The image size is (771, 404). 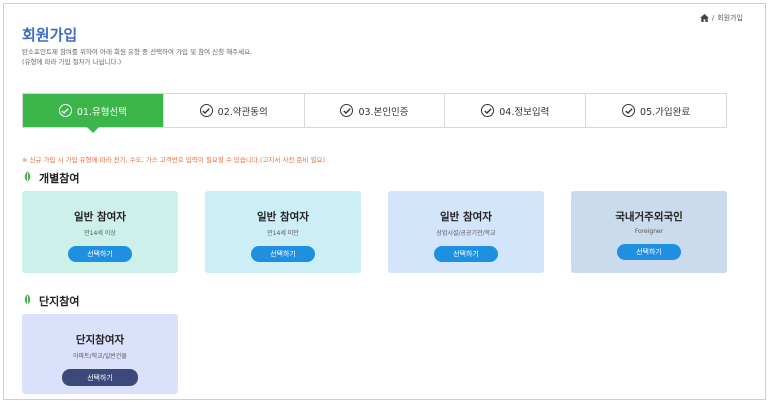 I want to click on section-complex: 단지참여, so click(x=50, y=301).